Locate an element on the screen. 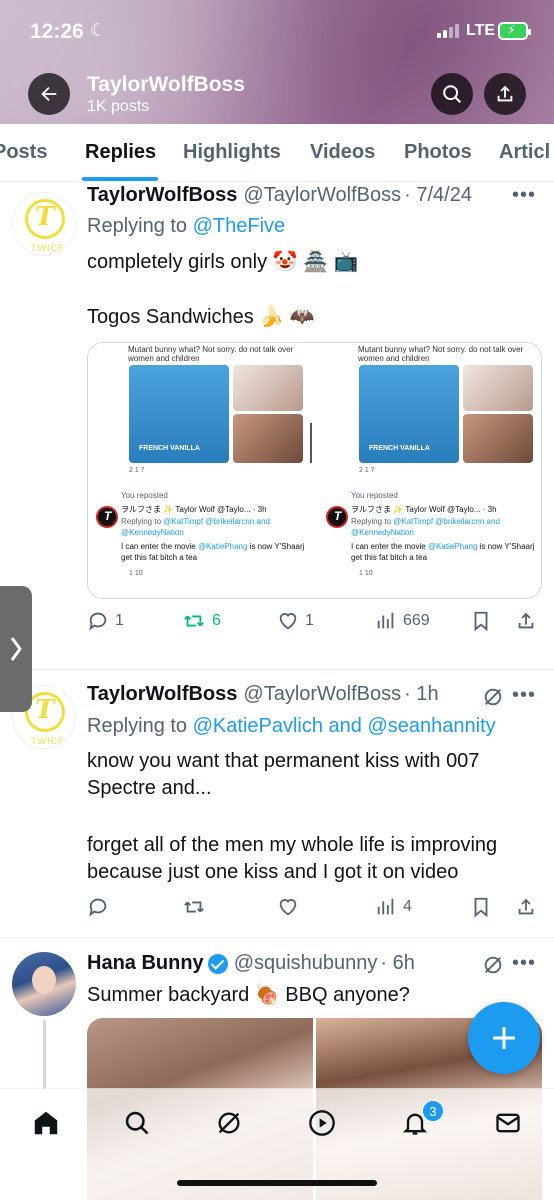 This screenshot has width=554, height=1200. reply-button: 1 is located at coordinates (105, 621).